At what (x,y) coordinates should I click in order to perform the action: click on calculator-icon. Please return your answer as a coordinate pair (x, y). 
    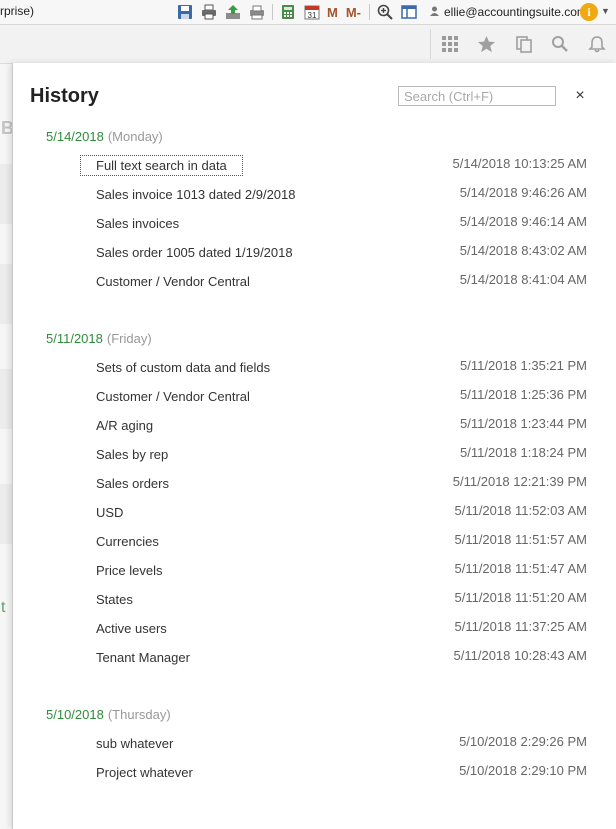
    Looking at the image, I should click on (288, 12).